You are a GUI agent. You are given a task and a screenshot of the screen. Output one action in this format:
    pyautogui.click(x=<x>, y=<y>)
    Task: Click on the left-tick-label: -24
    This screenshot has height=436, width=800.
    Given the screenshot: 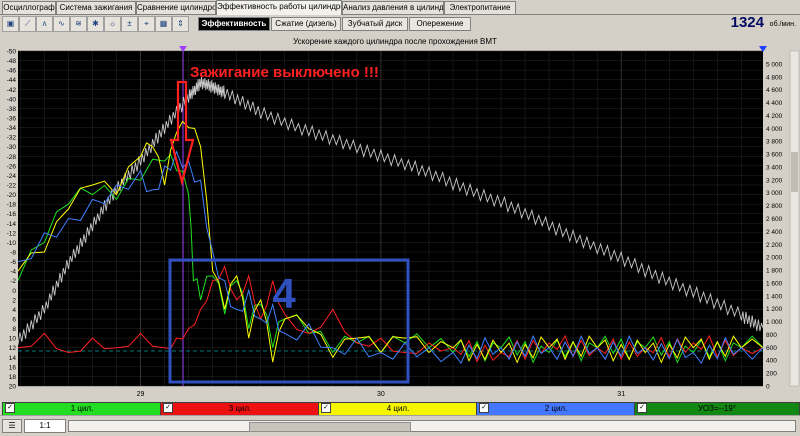 What is the action you would take?
    pyautogui.click(x=12, y=176)
    